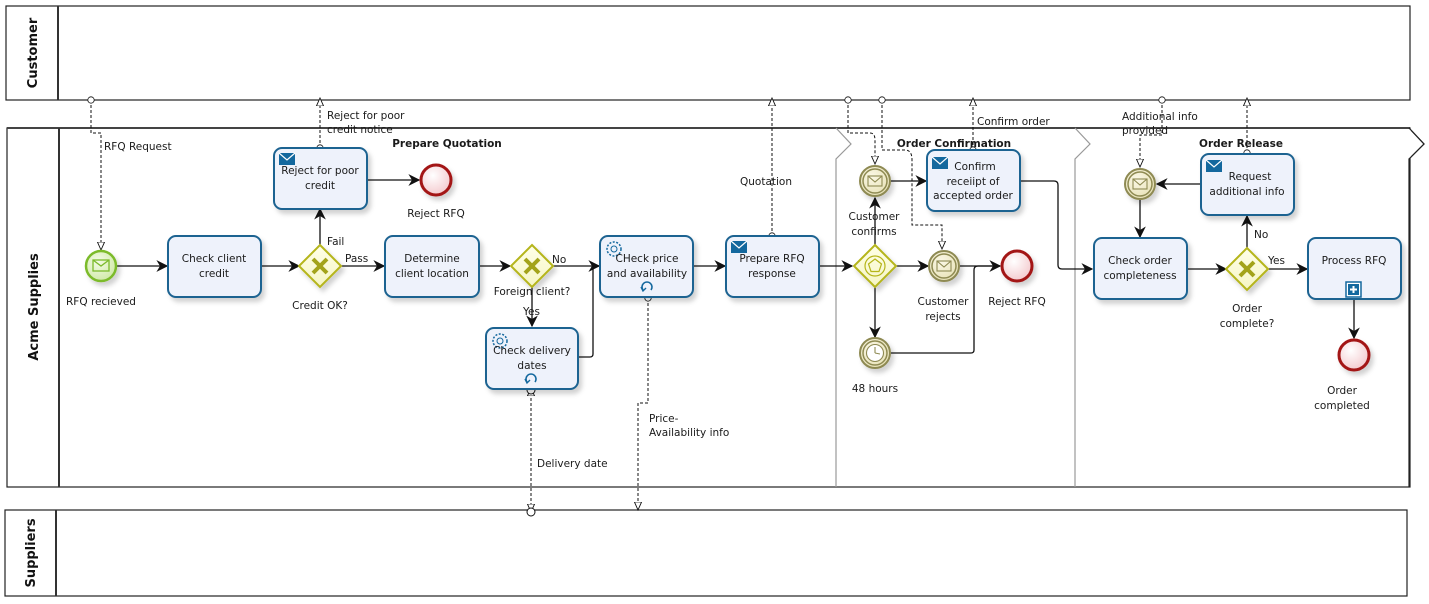 This screenshot has width=1429, height=604. I want to click on msg-label-additional-info-1: Additional info, so click(1160, 117).